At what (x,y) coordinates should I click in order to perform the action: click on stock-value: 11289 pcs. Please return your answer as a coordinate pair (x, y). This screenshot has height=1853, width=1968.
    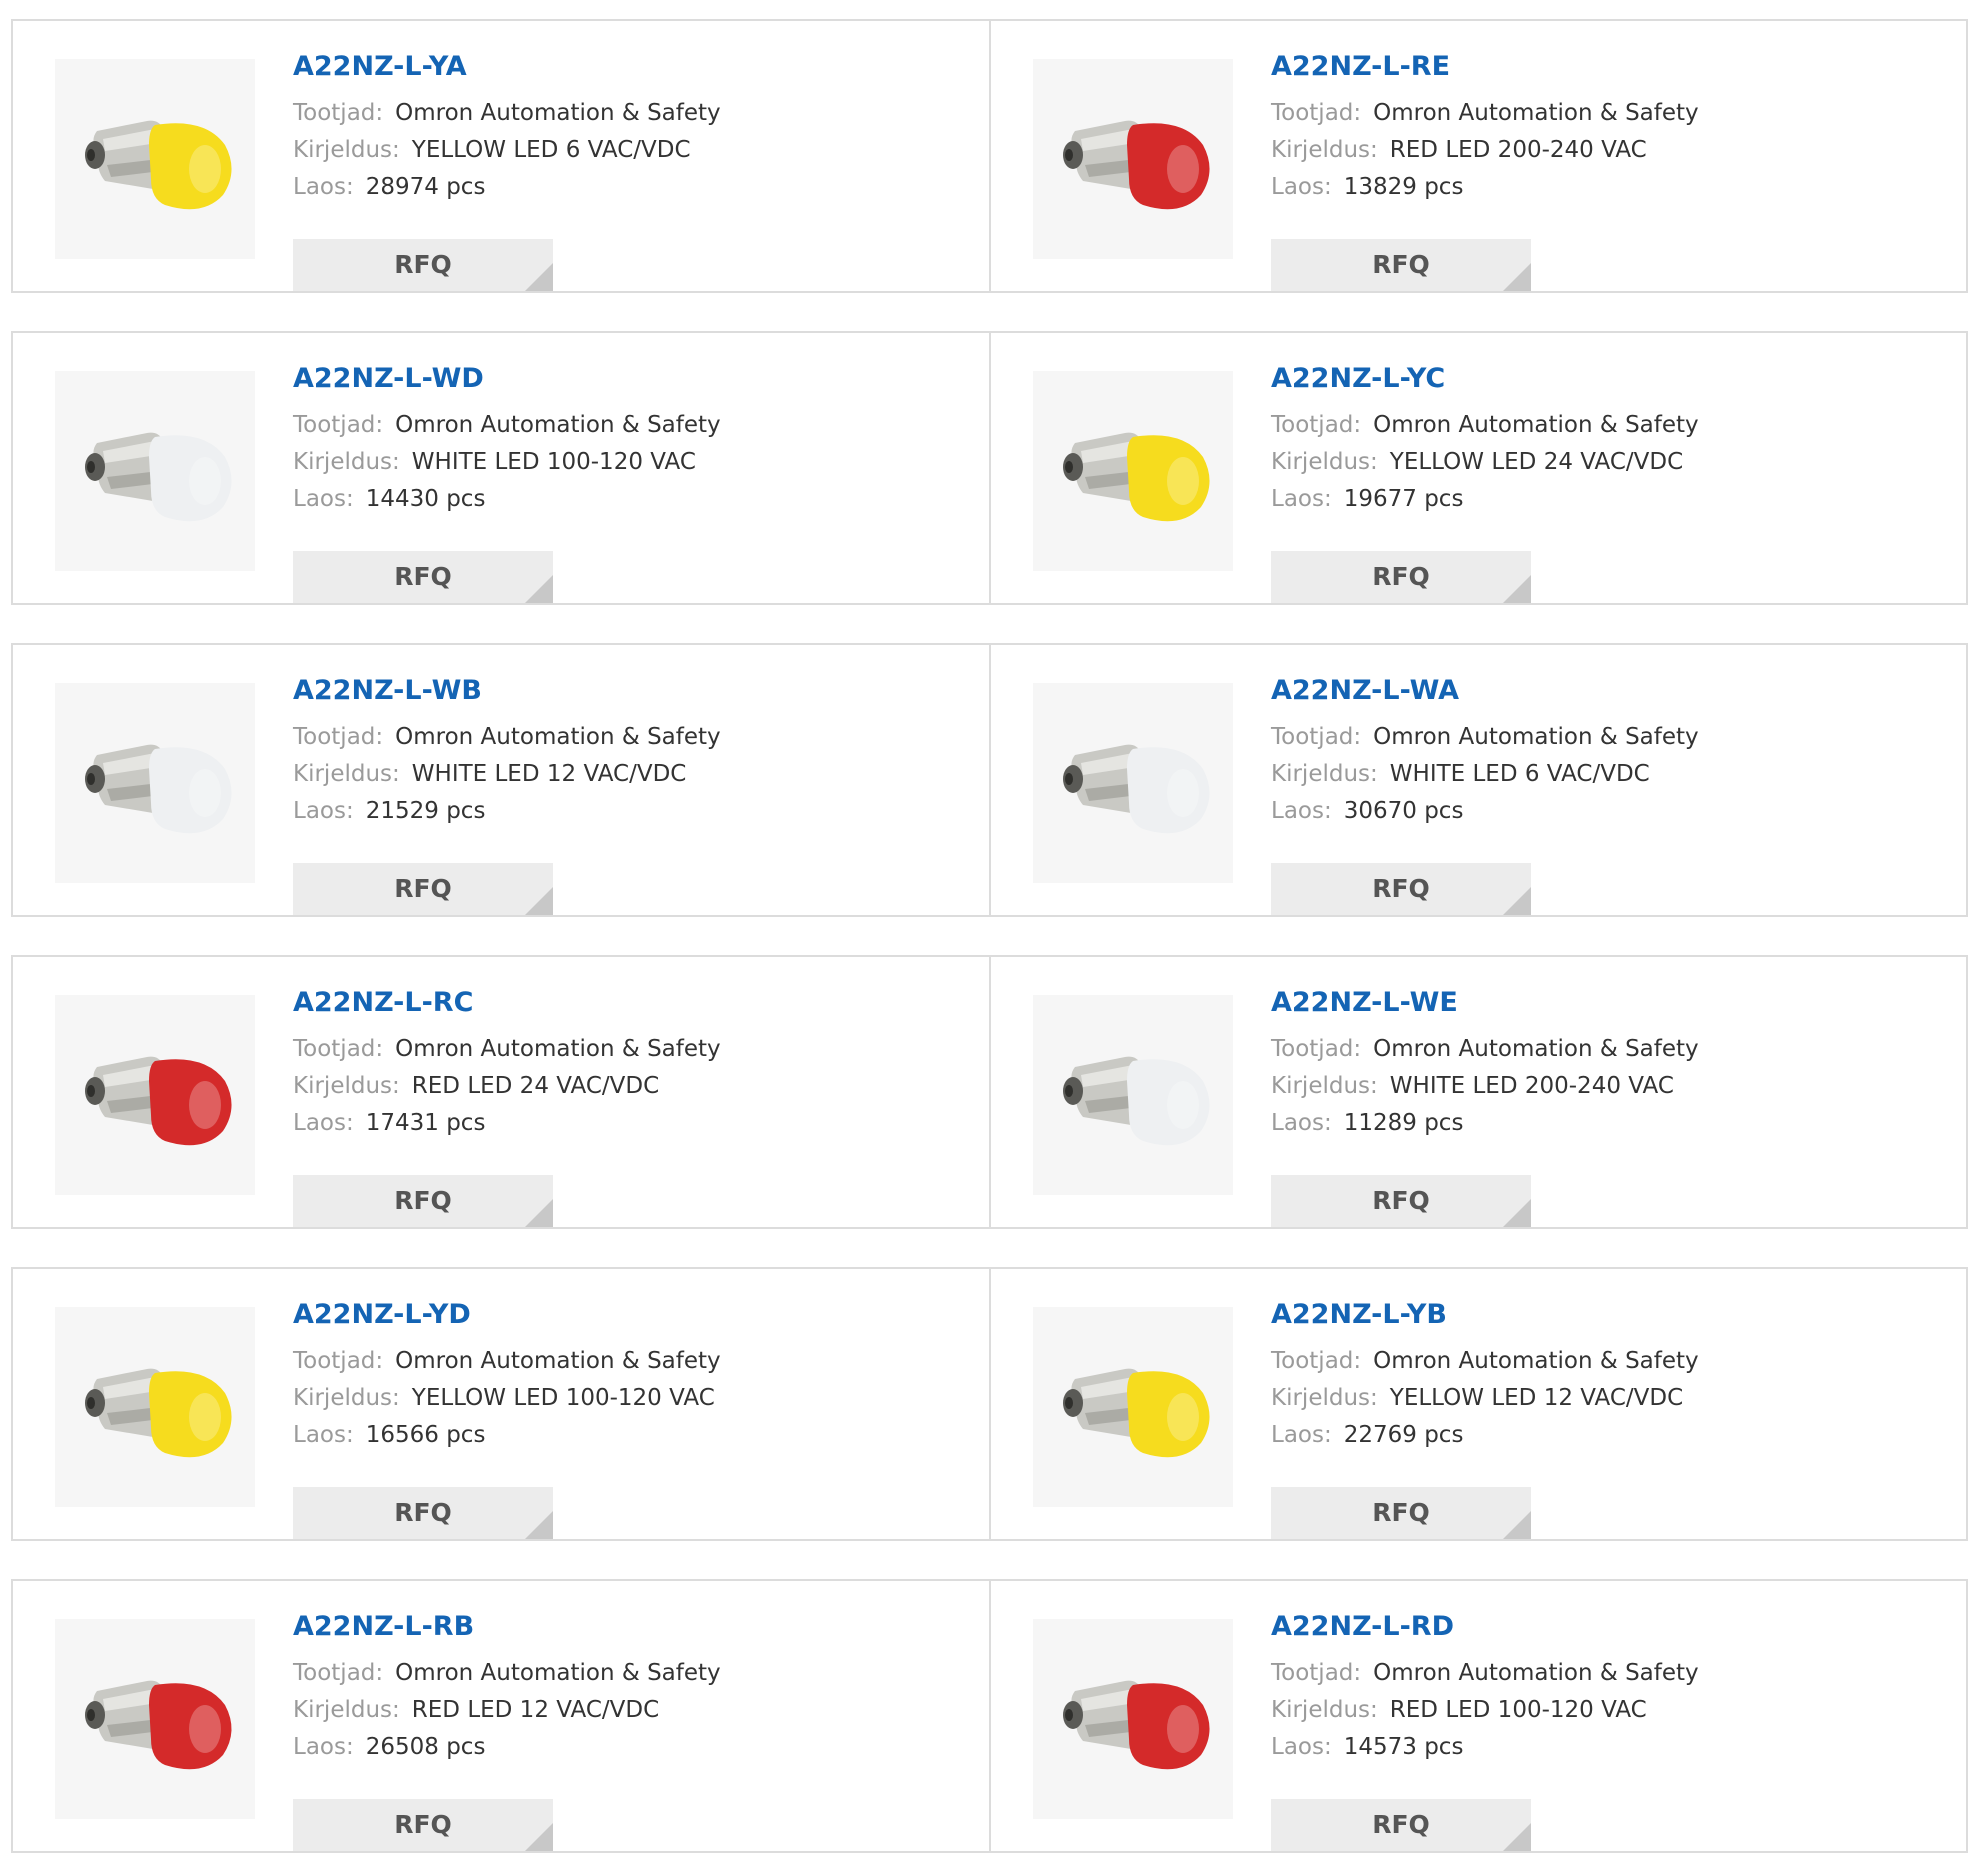
    Looking at the image, I should click on (1403, 1123).